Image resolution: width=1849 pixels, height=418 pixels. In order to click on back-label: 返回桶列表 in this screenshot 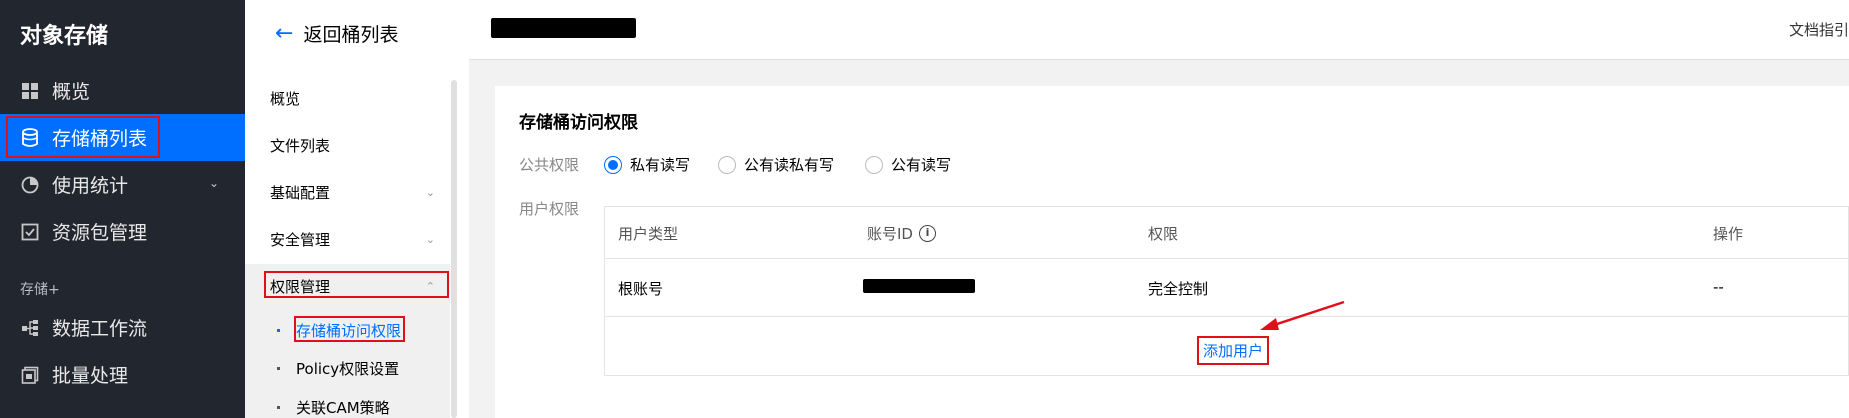, I will do `click(351, 35)`.